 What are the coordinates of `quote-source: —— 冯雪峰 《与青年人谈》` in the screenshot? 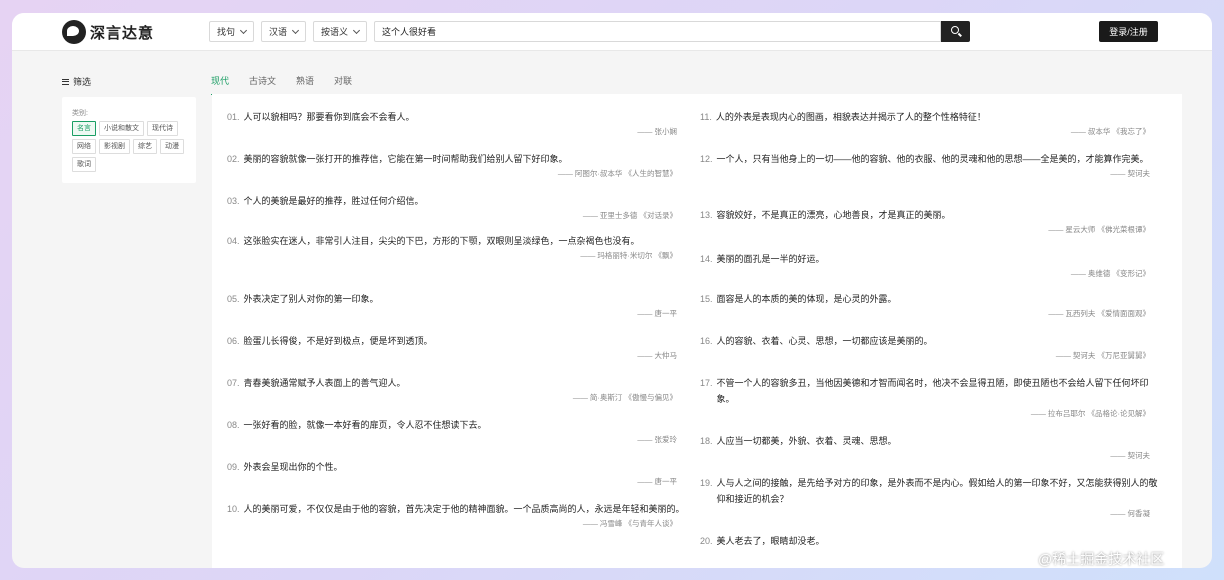 It's located at (457, 524).